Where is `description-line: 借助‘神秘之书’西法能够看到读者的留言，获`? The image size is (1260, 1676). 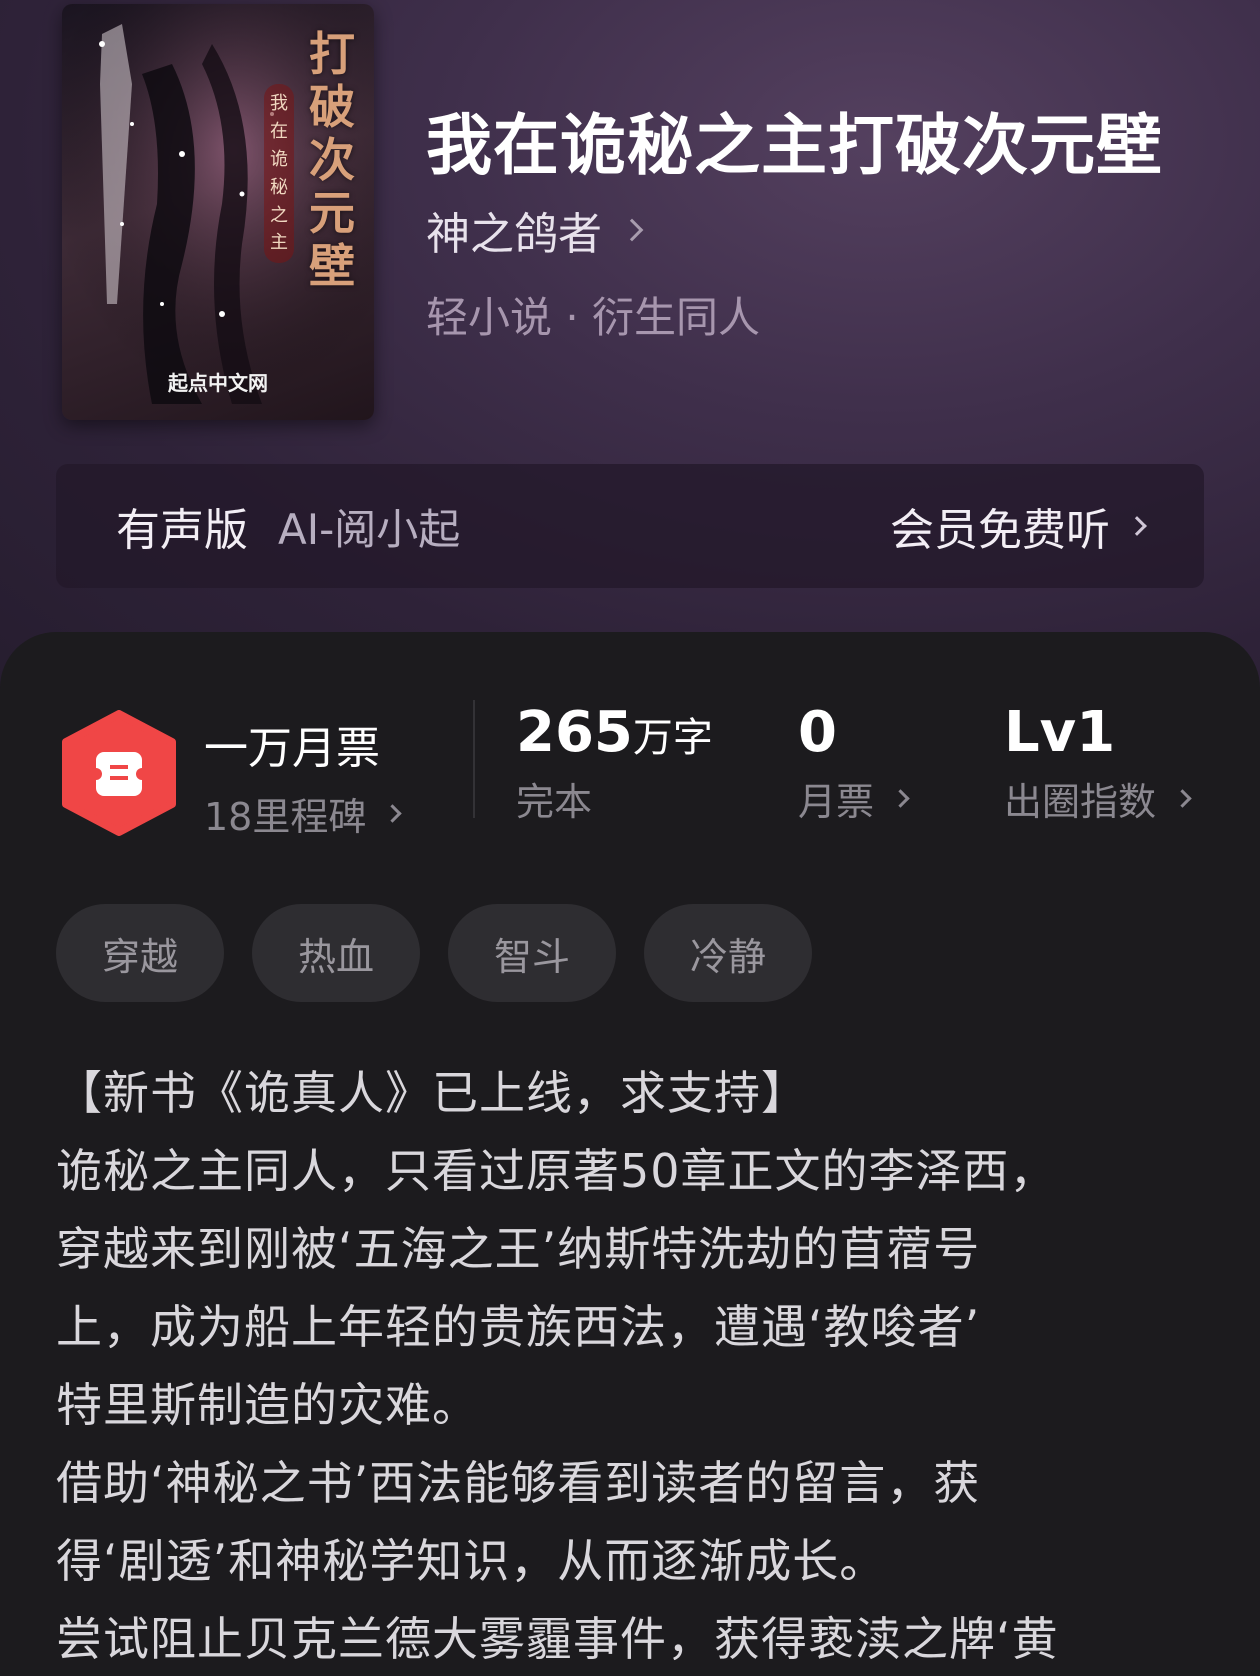 description-line: 借助‘神秘之书’西法能够看到读者的留言，获 is located at coordinates (518, 1483).